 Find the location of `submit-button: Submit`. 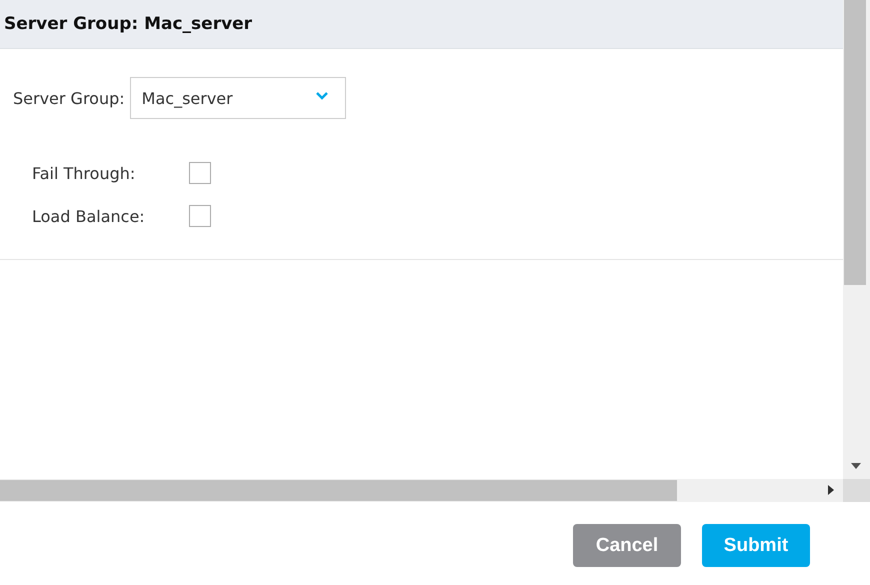

submit-button: Submit is located at coordinates (756, 545).